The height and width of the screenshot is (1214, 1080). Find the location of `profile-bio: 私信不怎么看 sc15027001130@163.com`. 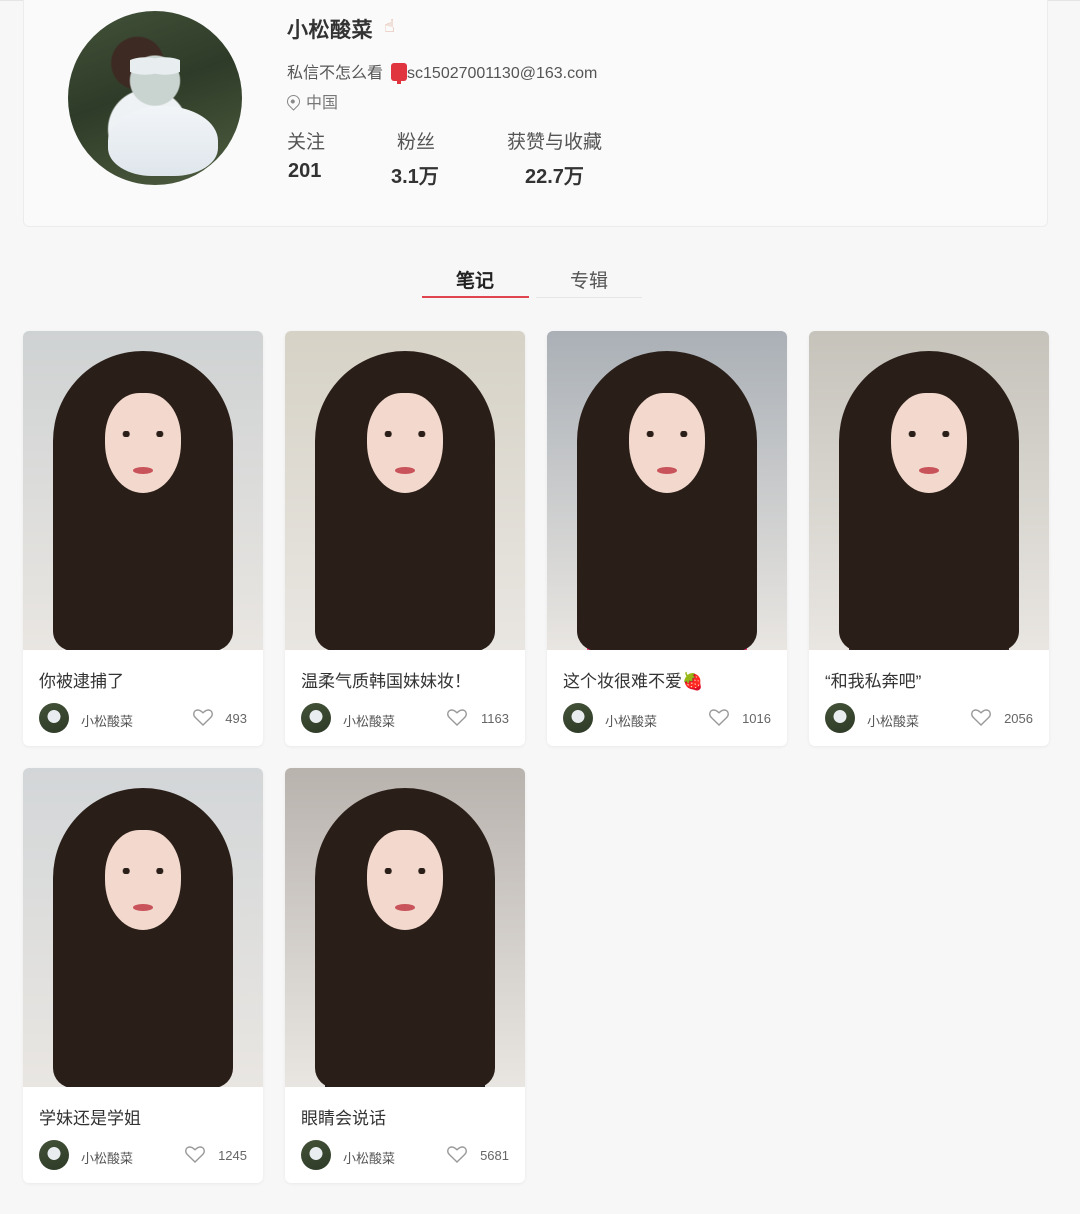

profile-bio: 私信不怎么看 sc15027001130@163.com is located at coordinates (442, 71).